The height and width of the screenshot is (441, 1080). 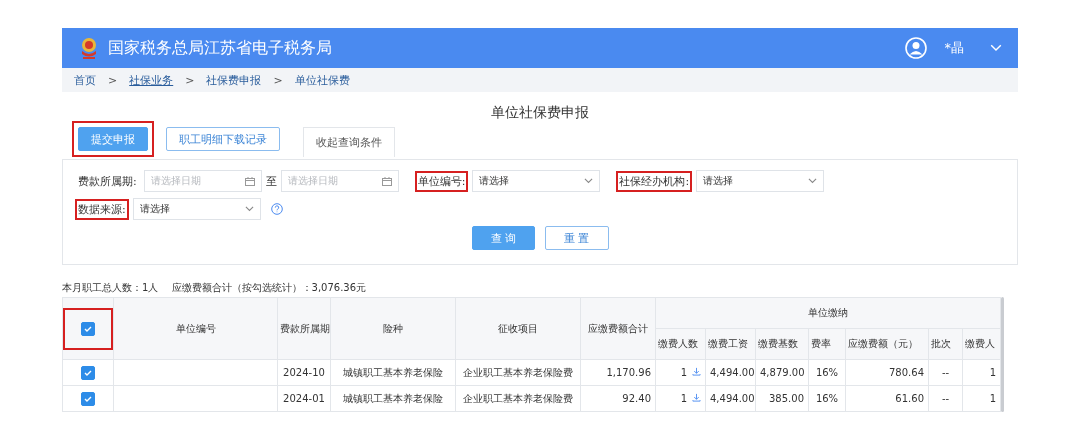 What do you see at coordinates (540, 113) in the screenshot?
I see `page-title: 单位社保费申报` at bounding box center [540, 113].